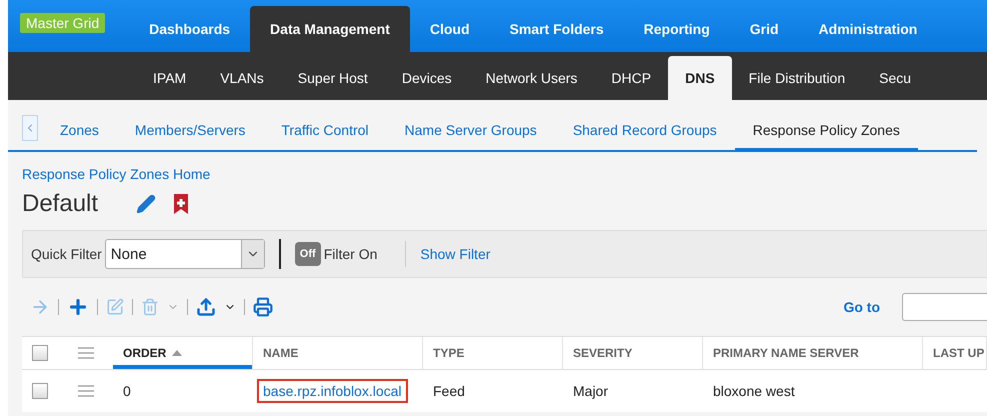  Describe the element at coordinates (127, 391) in the screenshot. I see `order-cell: 0` at that location.